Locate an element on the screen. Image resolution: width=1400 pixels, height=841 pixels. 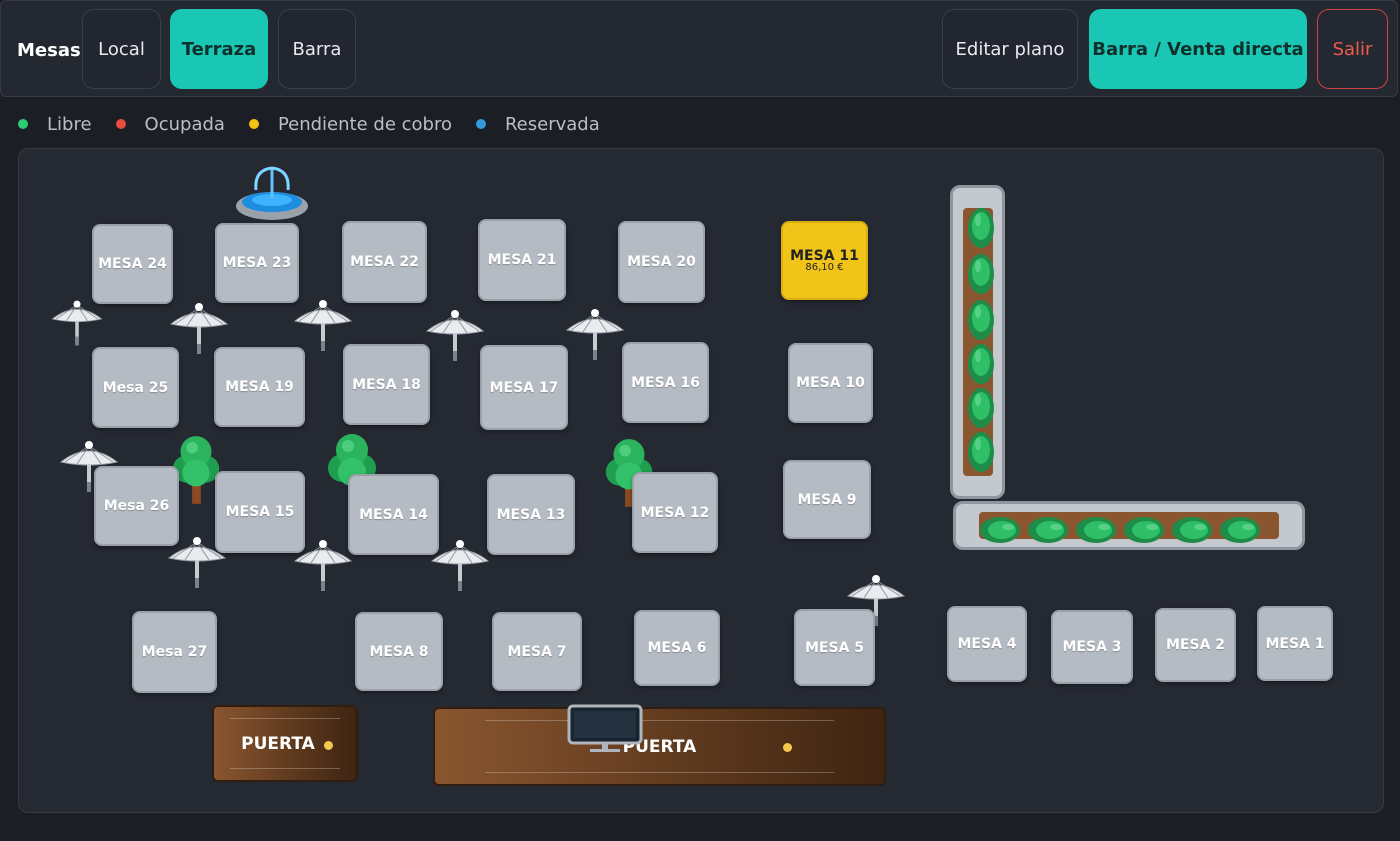
table-label: MESA 18 is located at coordinates (386, 384).